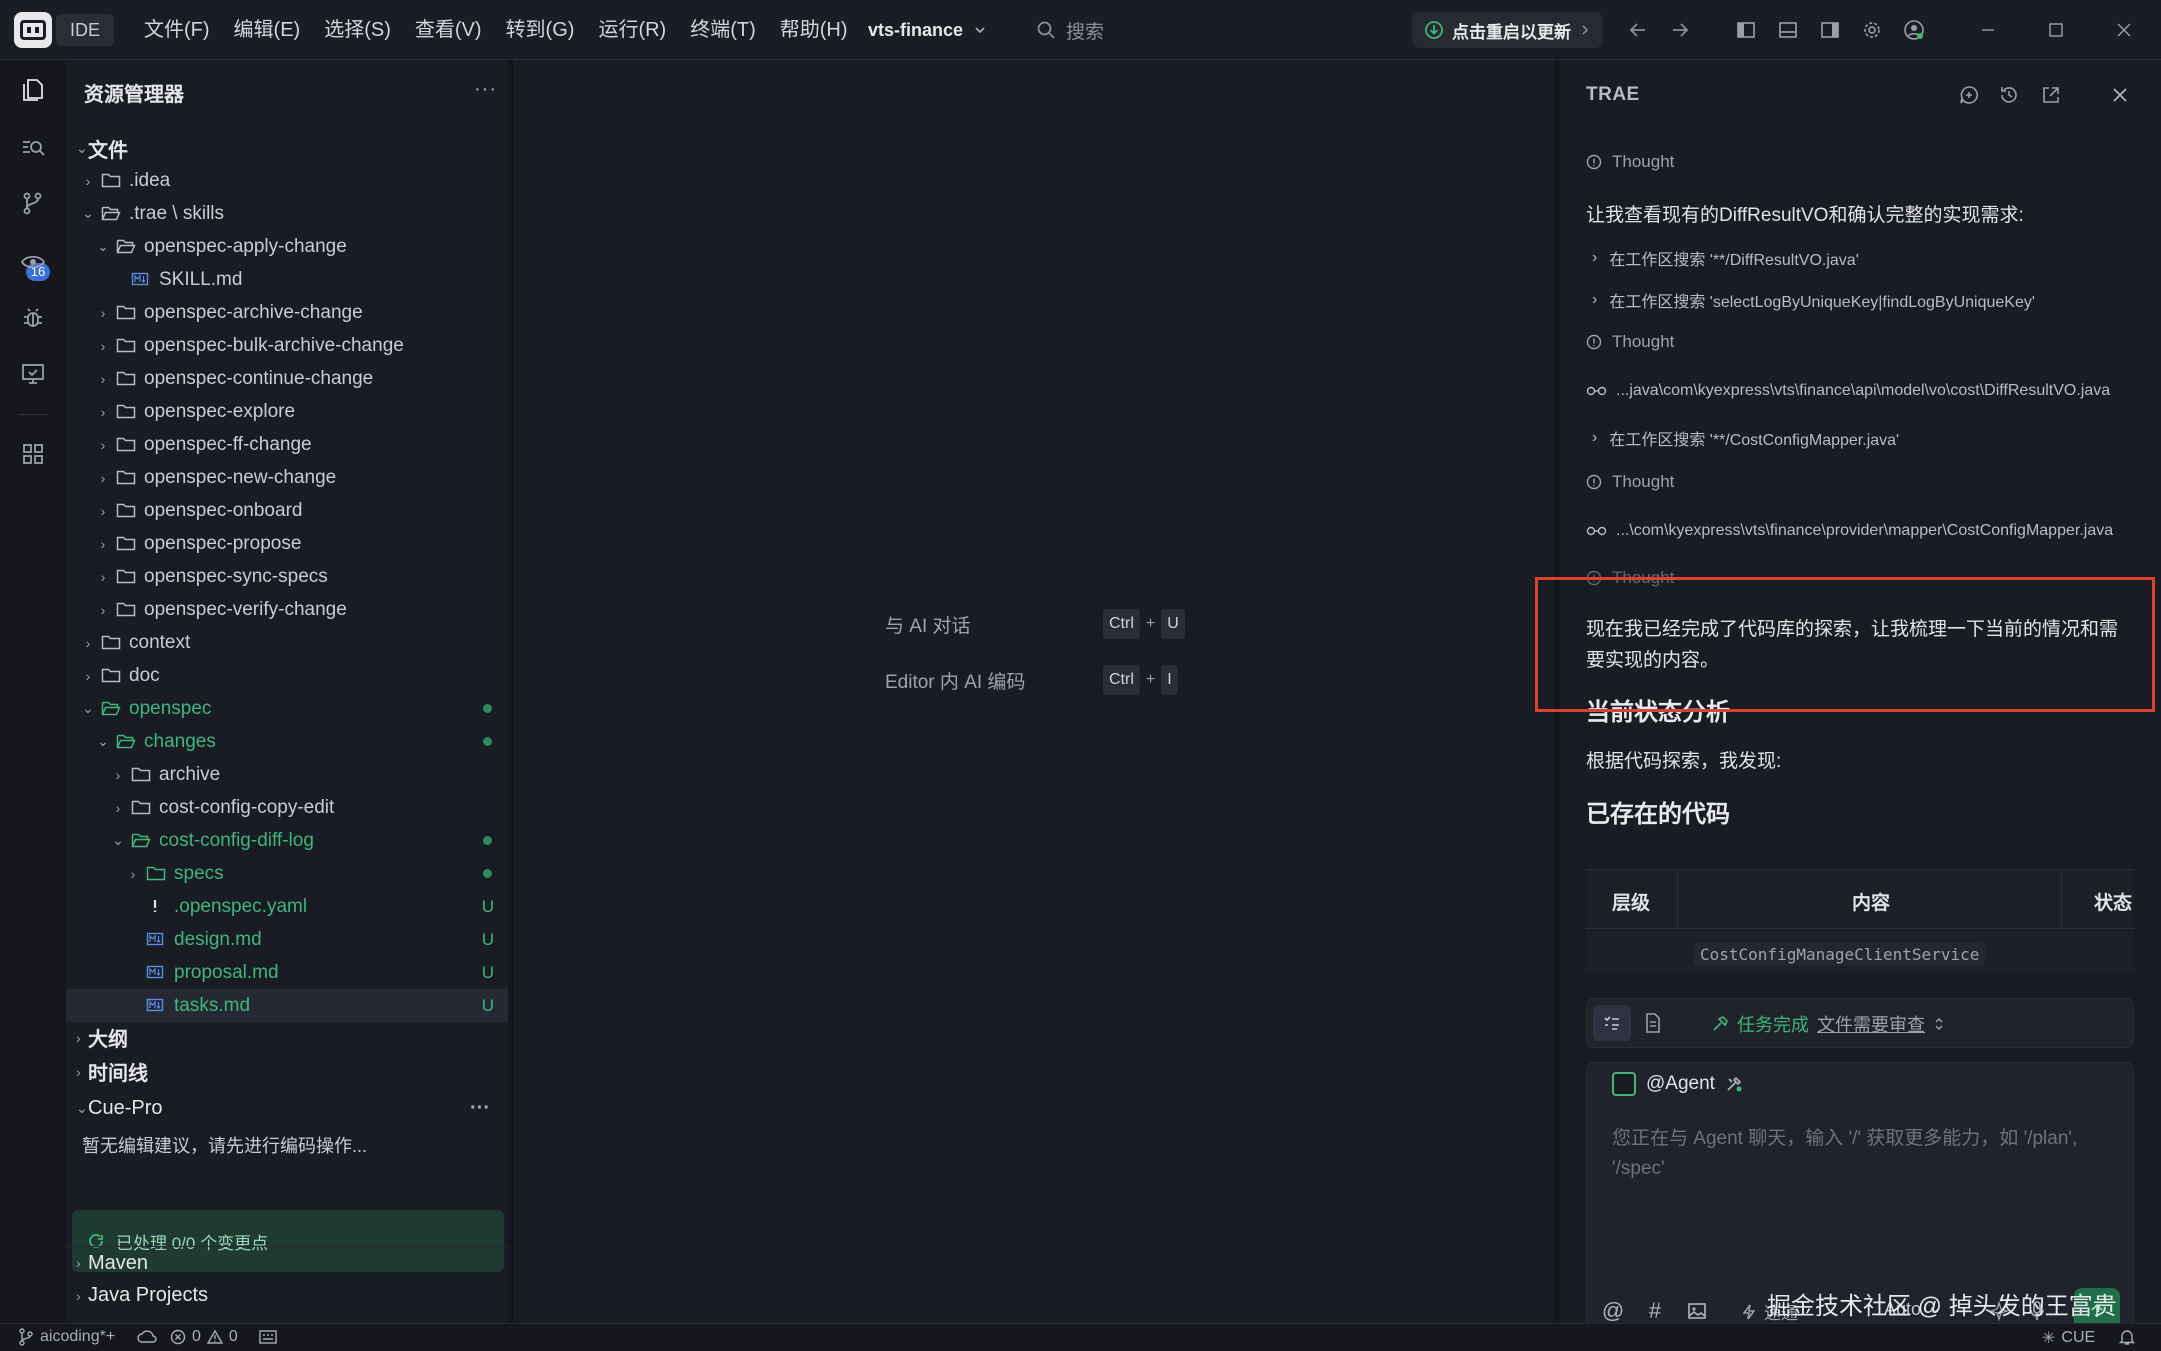  I want to click on maven-section-header: › Maven, so click(287, 1262).